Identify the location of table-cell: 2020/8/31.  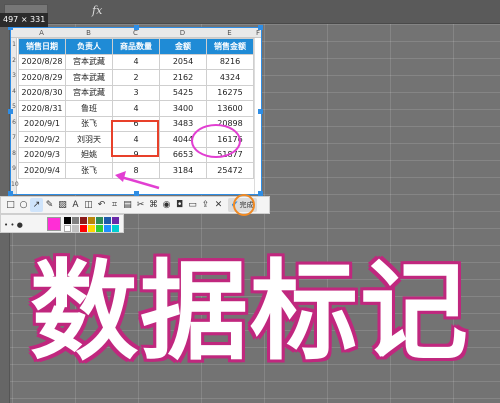
(42, 108).